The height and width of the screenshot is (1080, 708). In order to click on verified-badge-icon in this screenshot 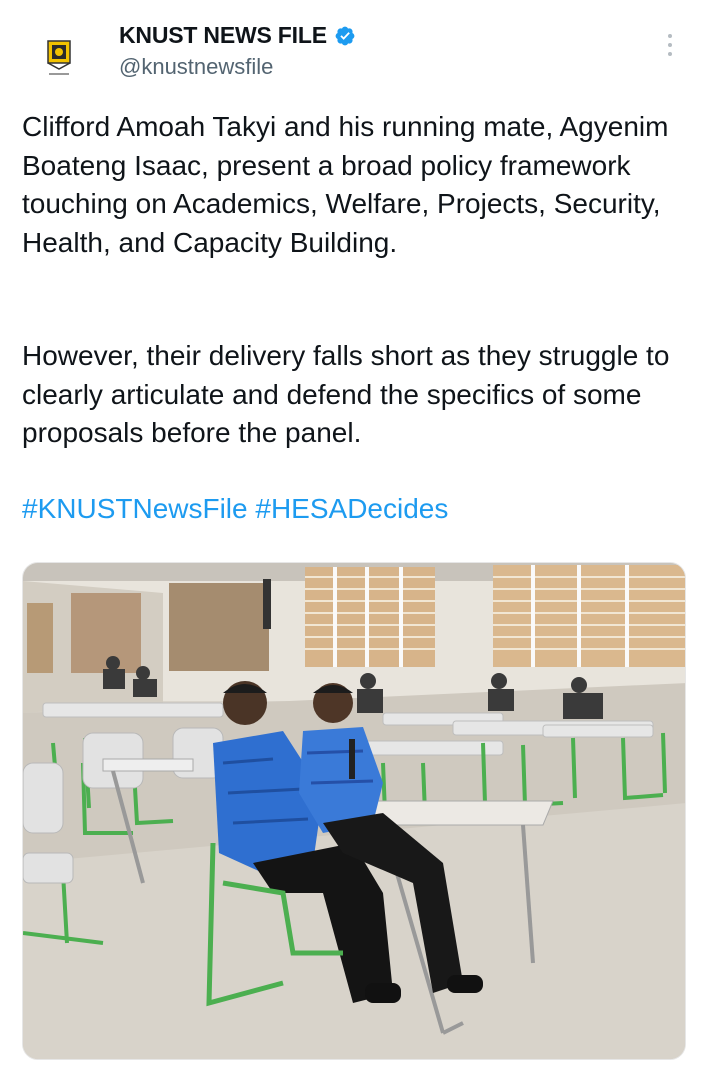, I will do `click(345, 35)`.